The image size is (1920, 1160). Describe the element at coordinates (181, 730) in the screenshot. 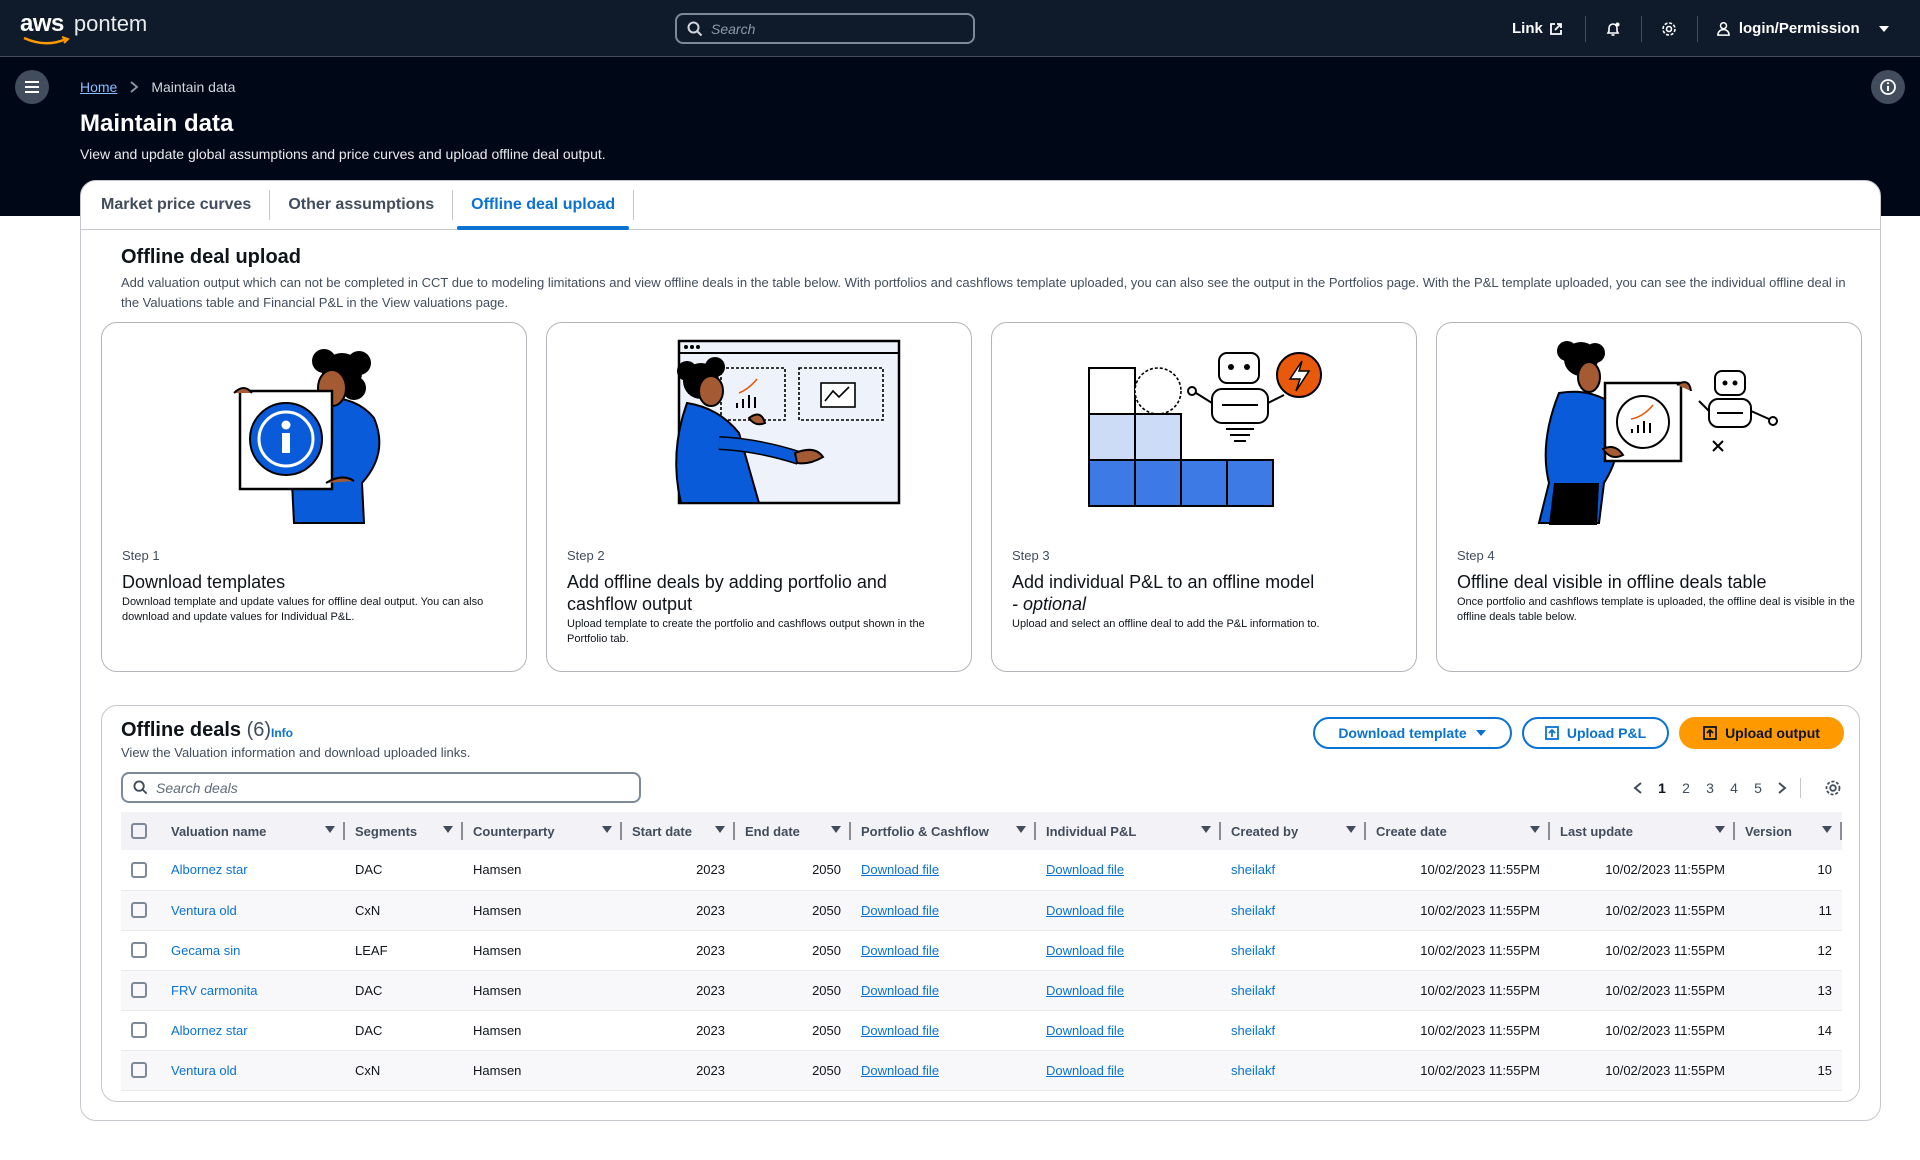

I see `offline-deals-title-text: Offline deals` at that location.